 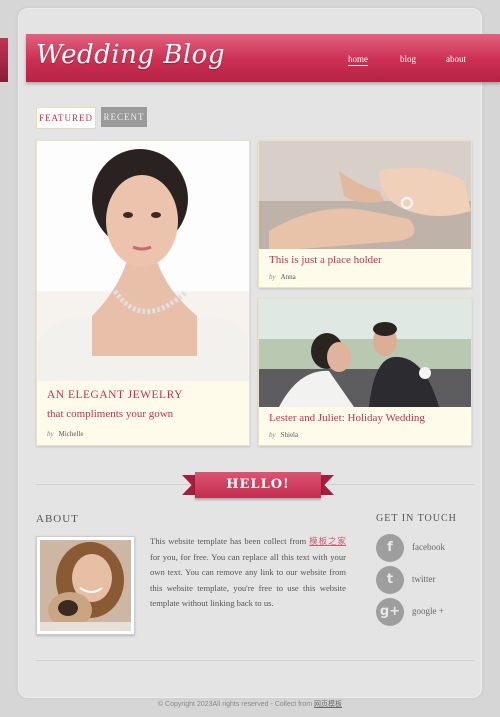 I want to click on post-title: AN ELEGANT JEWELRY, so click(x=115, y=395).